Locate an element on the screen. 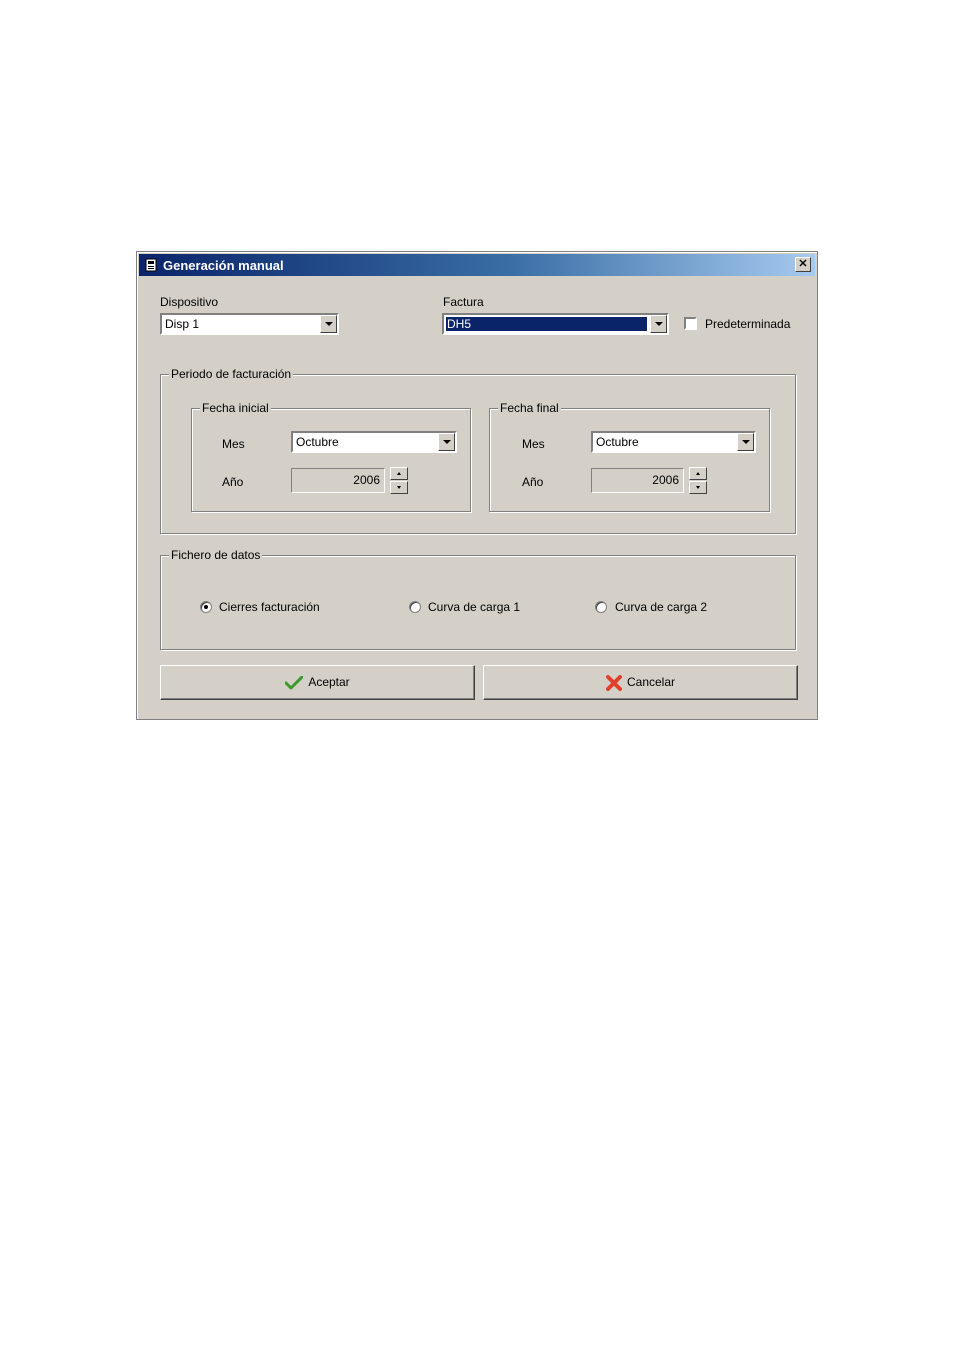 The width and height of the screenshot is (954, 1350). dispositivo-label: Dispositivo is located at coordinates (189, 302).